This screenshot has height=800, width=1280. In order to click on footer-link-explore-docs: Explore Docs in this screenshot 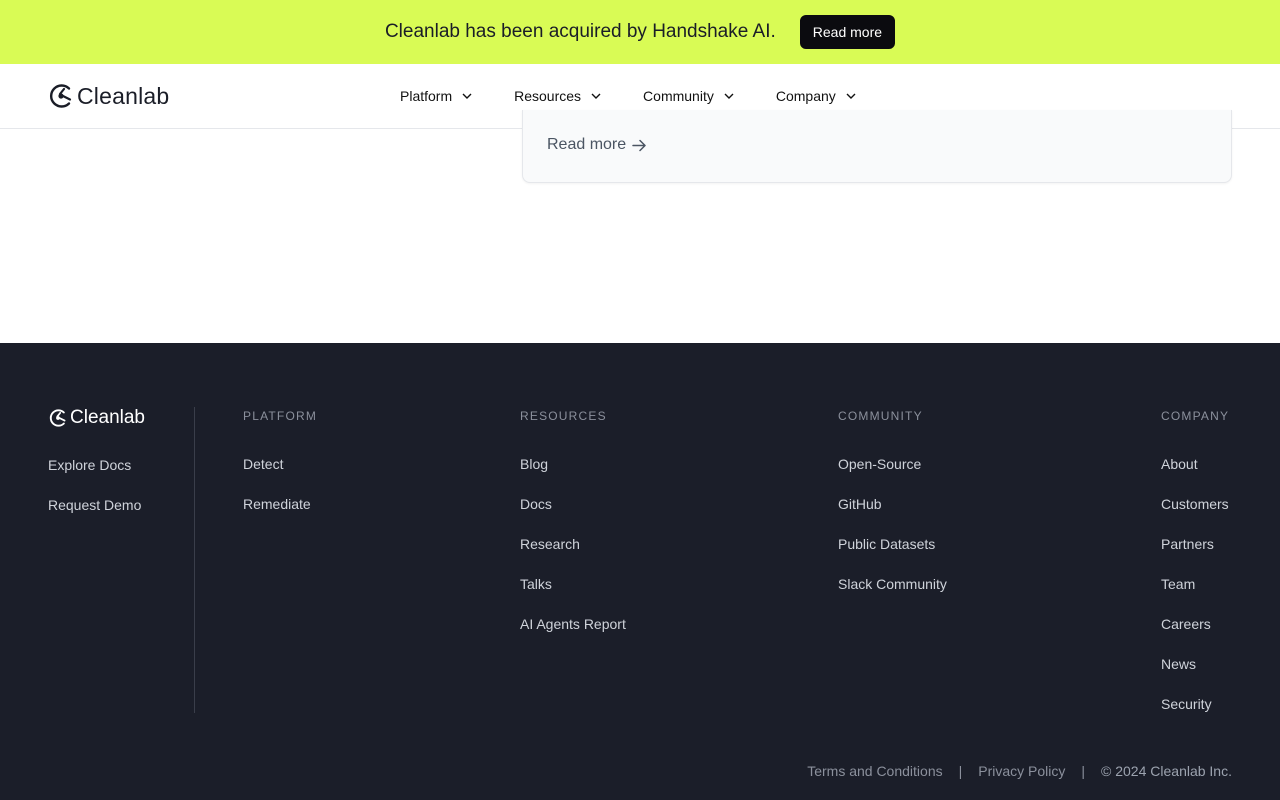, I will do `click(96, 477)`.